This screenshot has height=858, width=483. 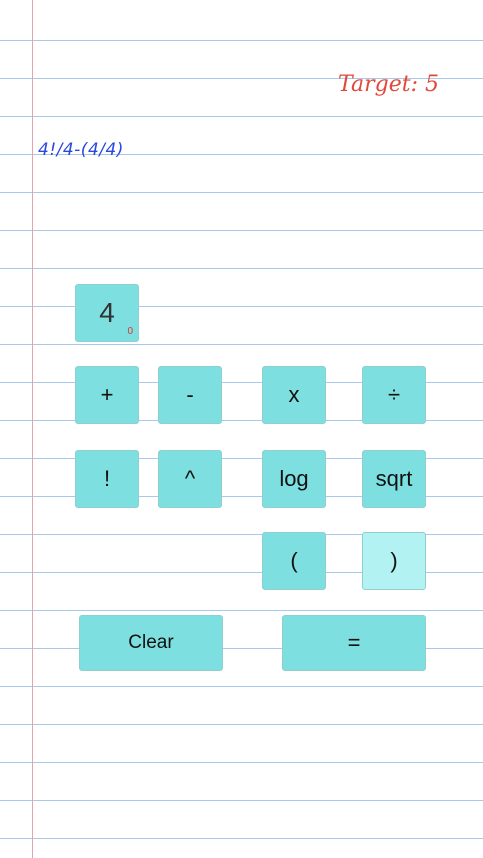 What do you see at coordinates (81, 150) in the screenshot?
I see `expression-display: 4!/4-(4/4)` at bounding box center [81, 150].